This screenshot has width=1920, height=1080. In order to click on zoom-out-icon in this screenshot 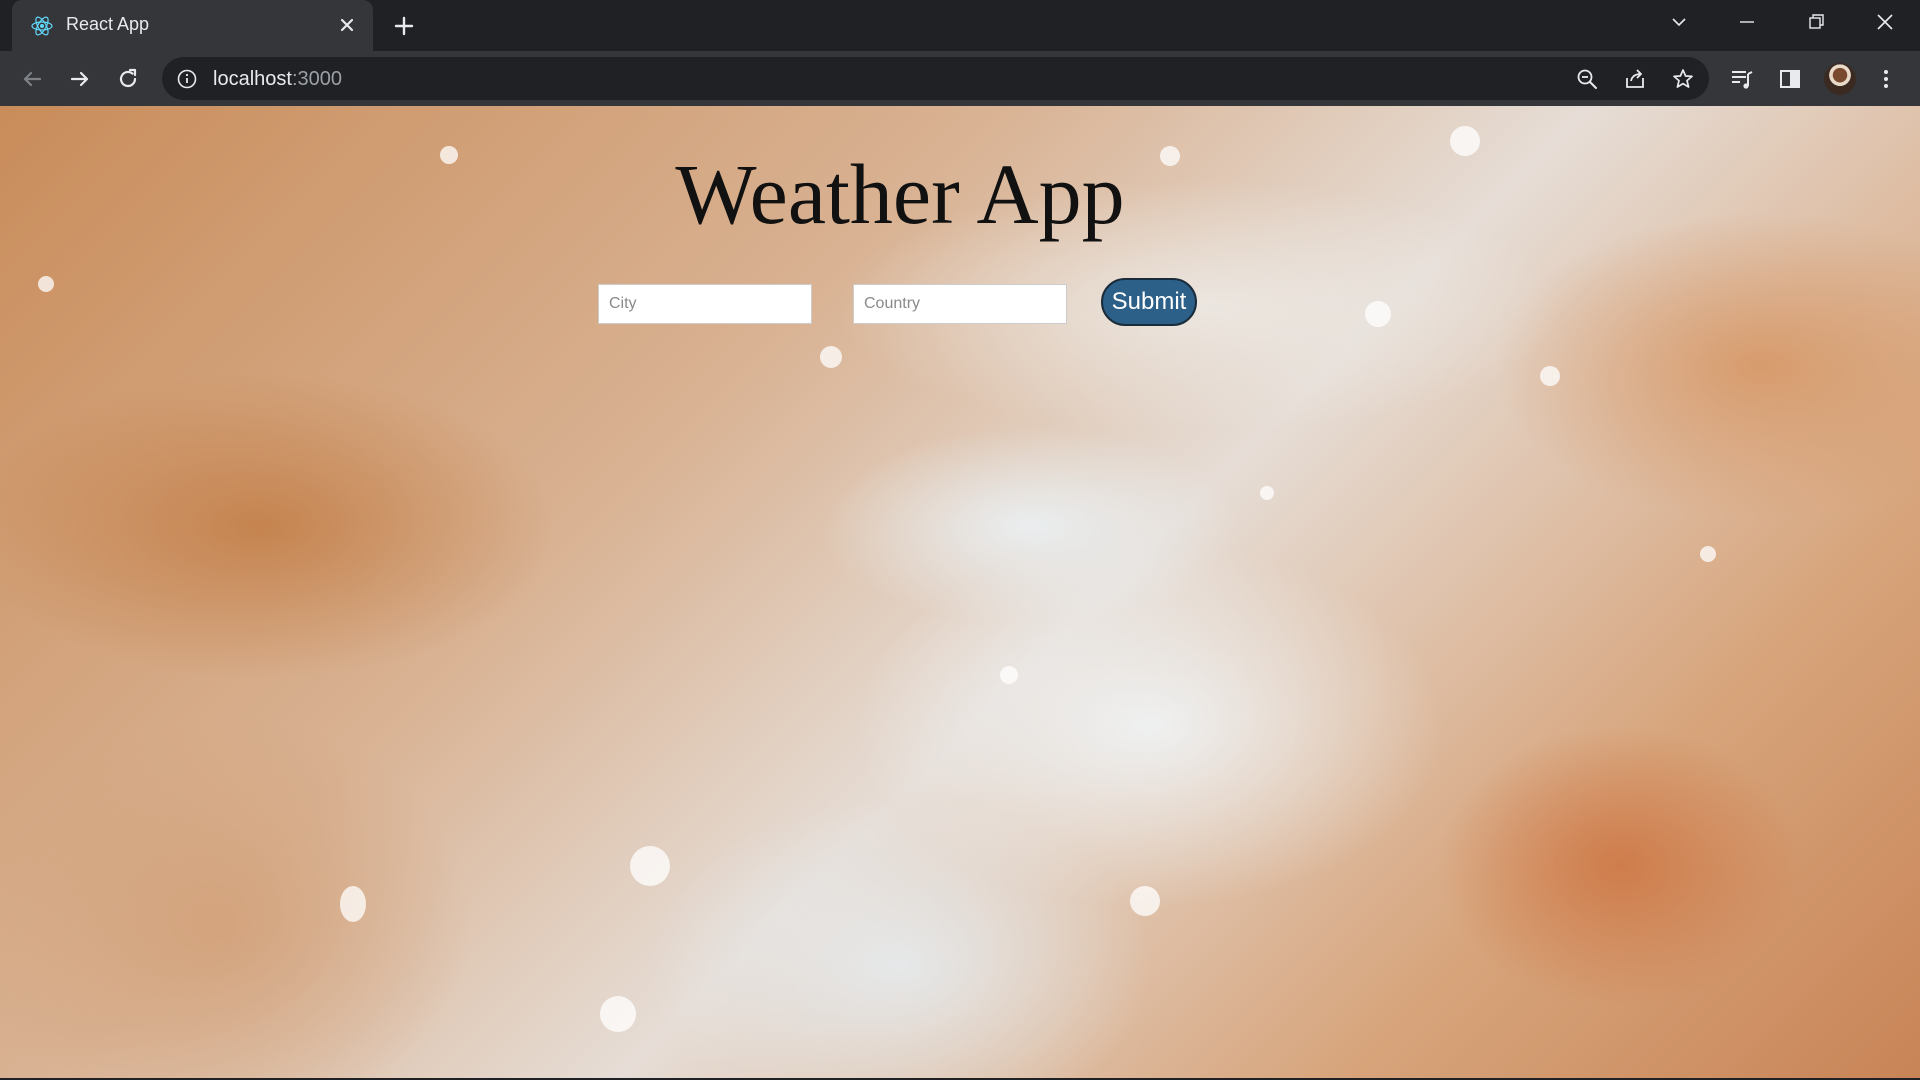, I will do `click(1587, 79)`.